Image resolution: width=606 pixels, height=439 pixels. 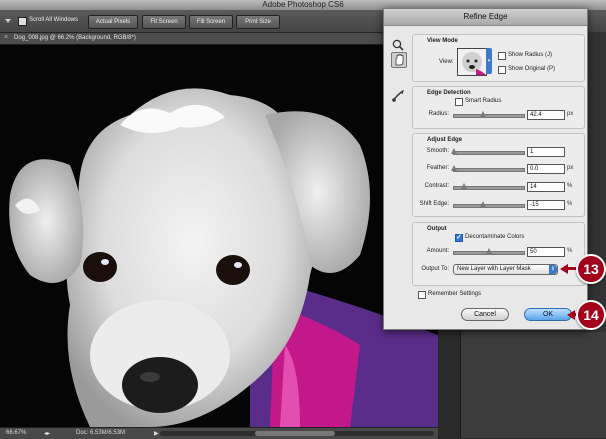 What do you see at coordinates (494, 269) in the screenshot?
I see `output-to-value: New Layer with Layer Mask` at bounding box center [494, 269].